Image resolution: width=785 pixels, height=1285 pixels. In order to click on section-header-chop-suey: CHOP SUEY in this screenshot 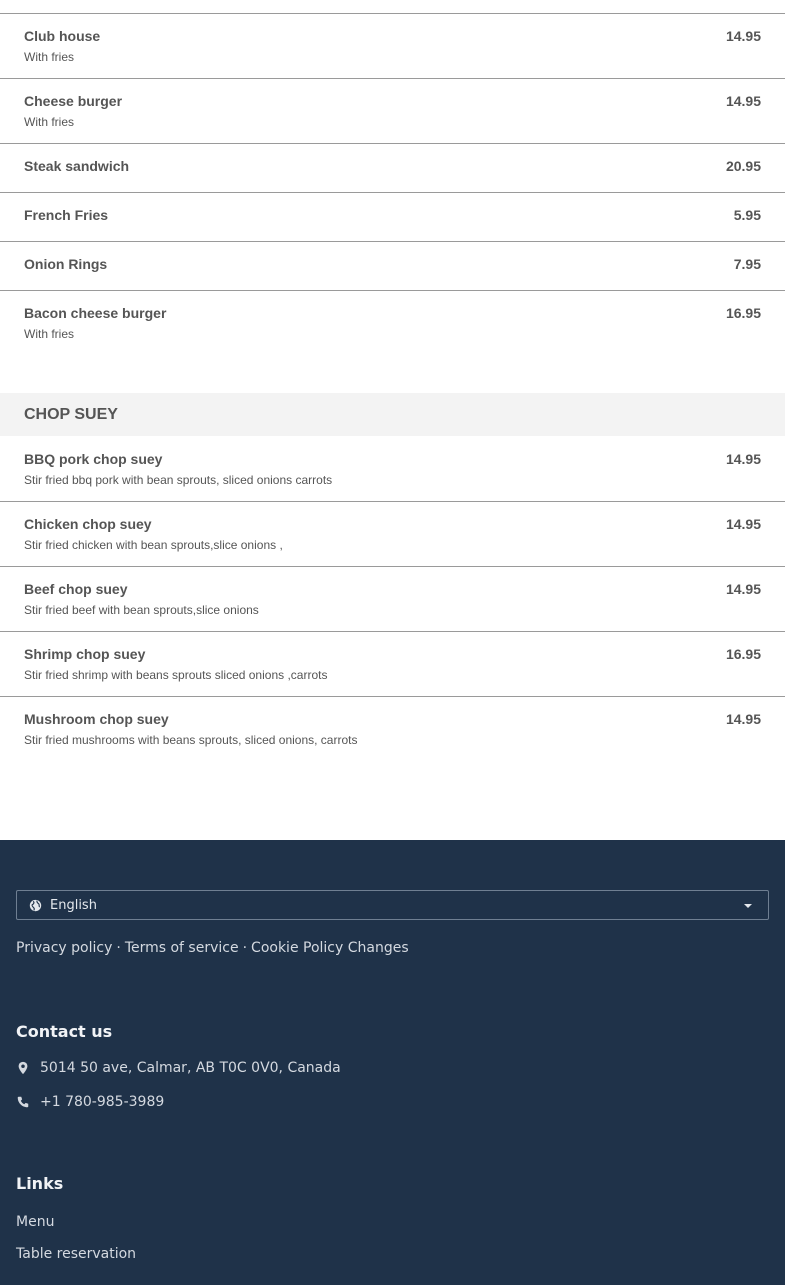, I will do `click(392, 414)`.